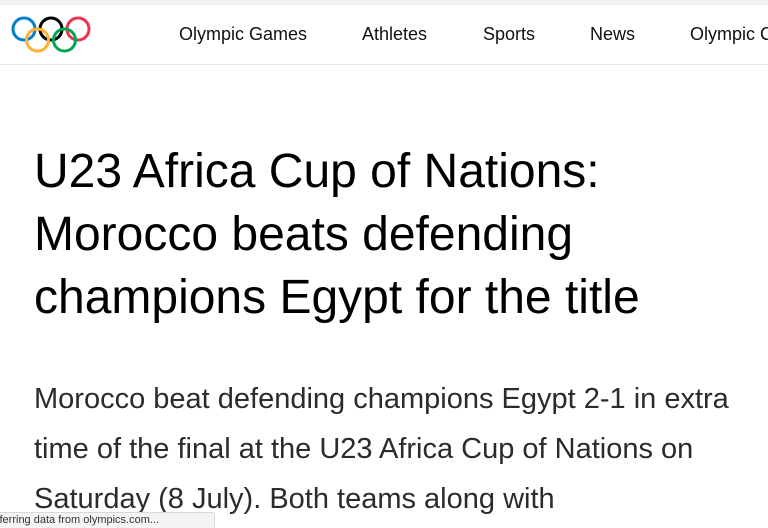  I want to click on nav-item-news: News, so click(612, 34).